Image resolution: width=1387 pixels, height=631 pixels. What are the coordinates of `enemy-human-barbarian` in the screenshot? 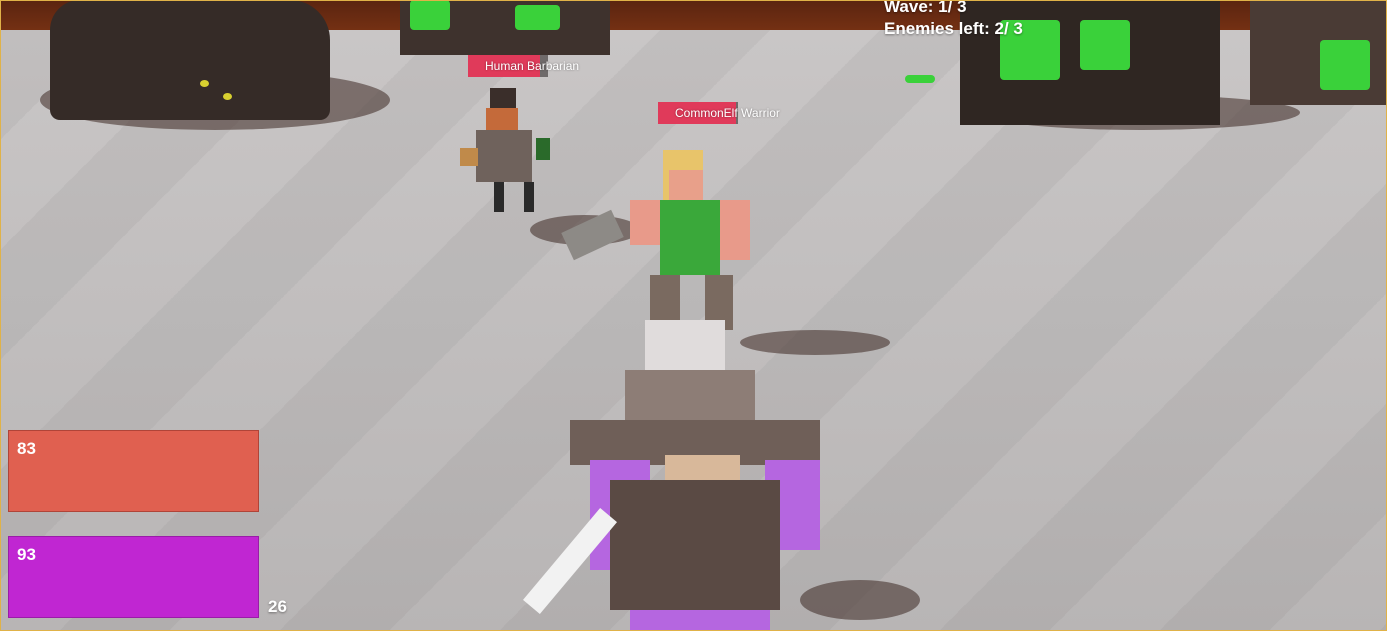 It's located at (500, 153).